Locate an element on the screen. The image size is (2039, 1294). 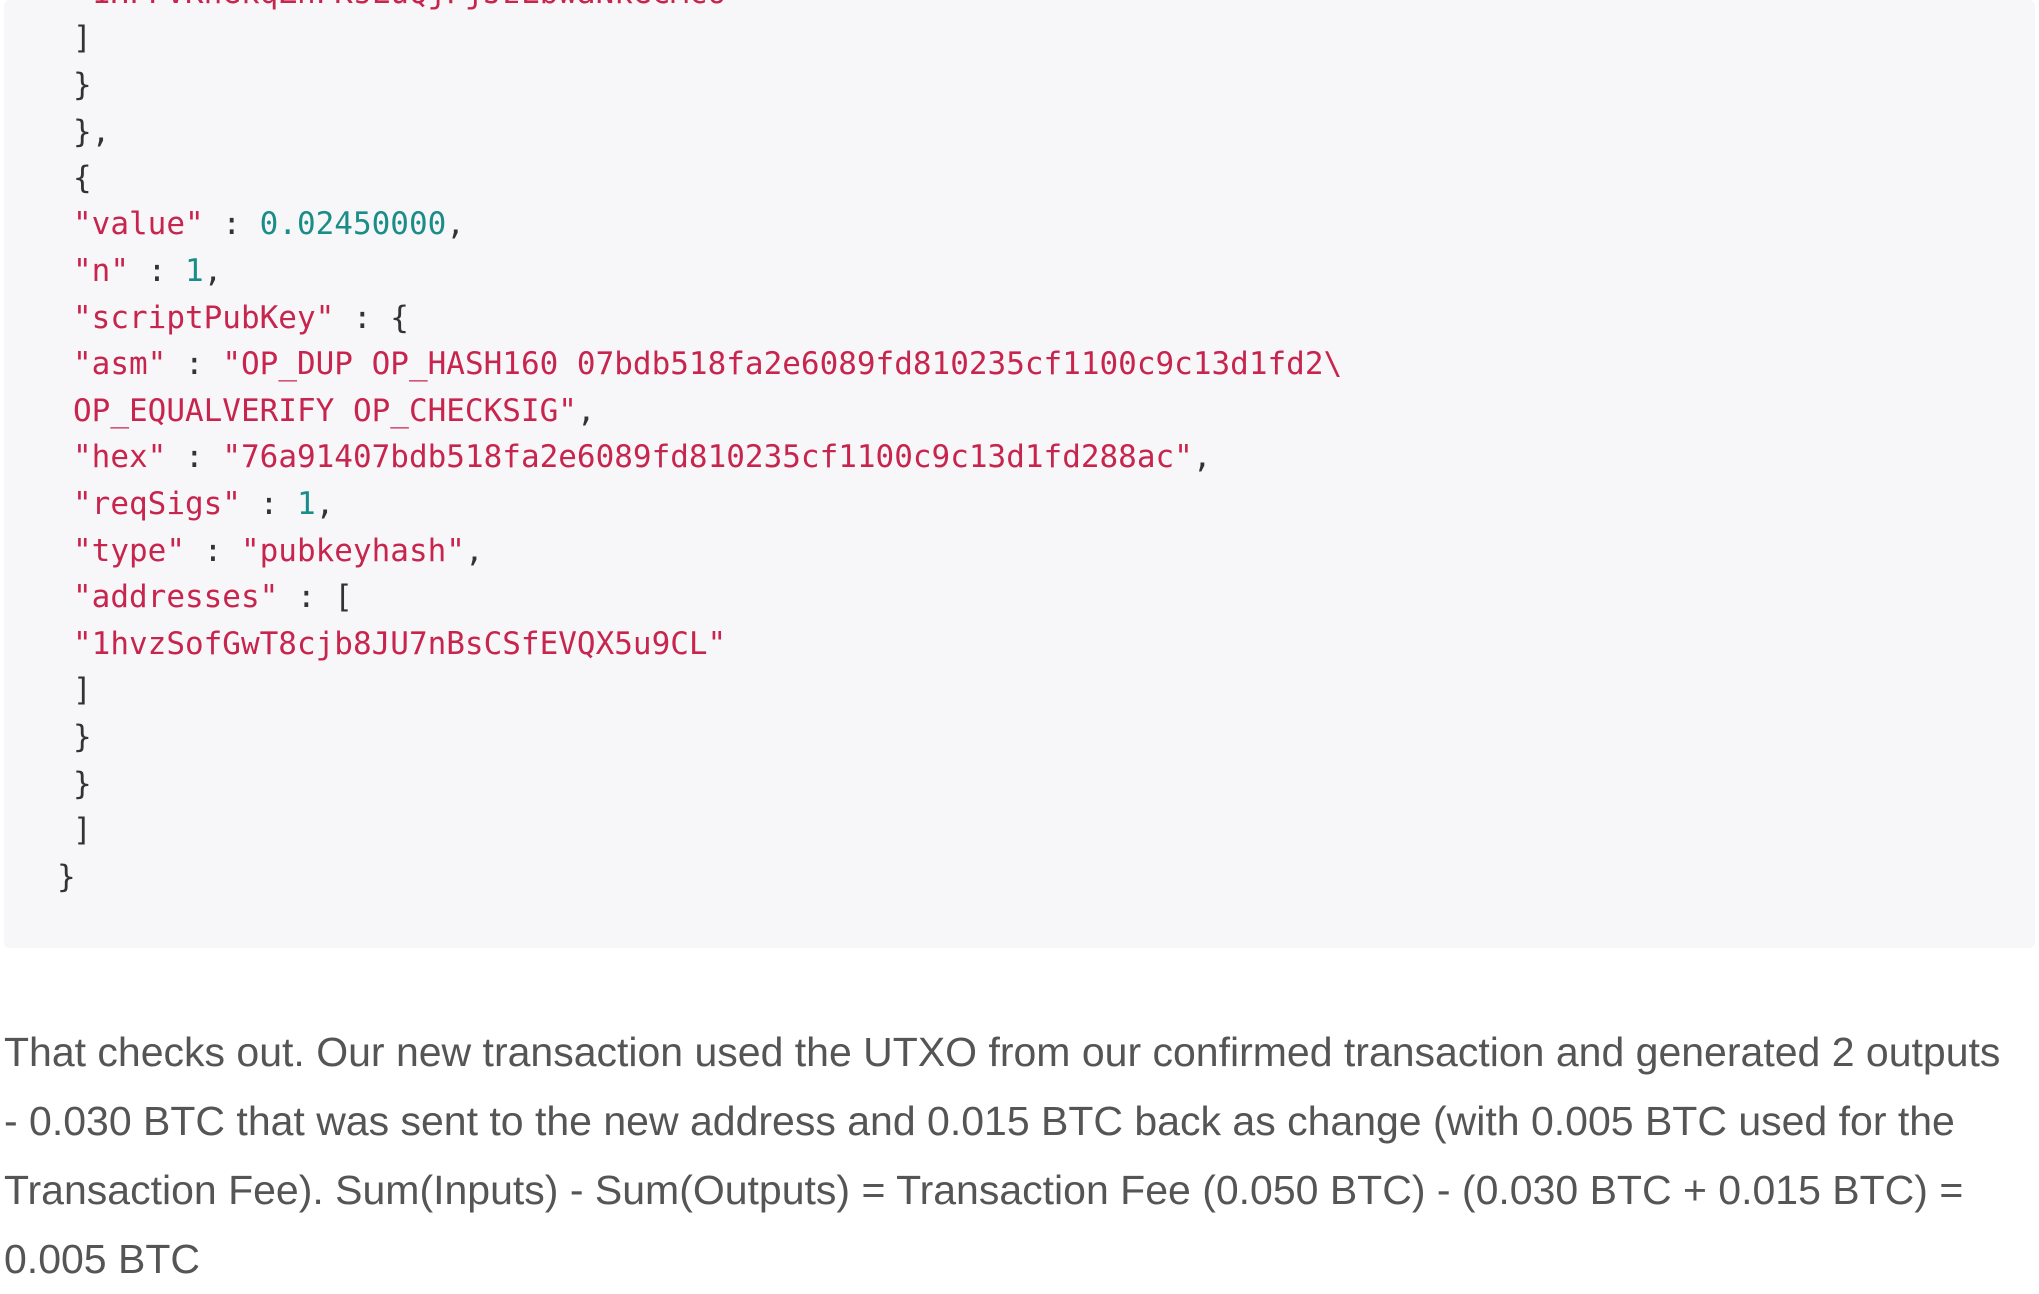
code-line-addresses: "addresses" : [ is located at coordinates (213, 597).